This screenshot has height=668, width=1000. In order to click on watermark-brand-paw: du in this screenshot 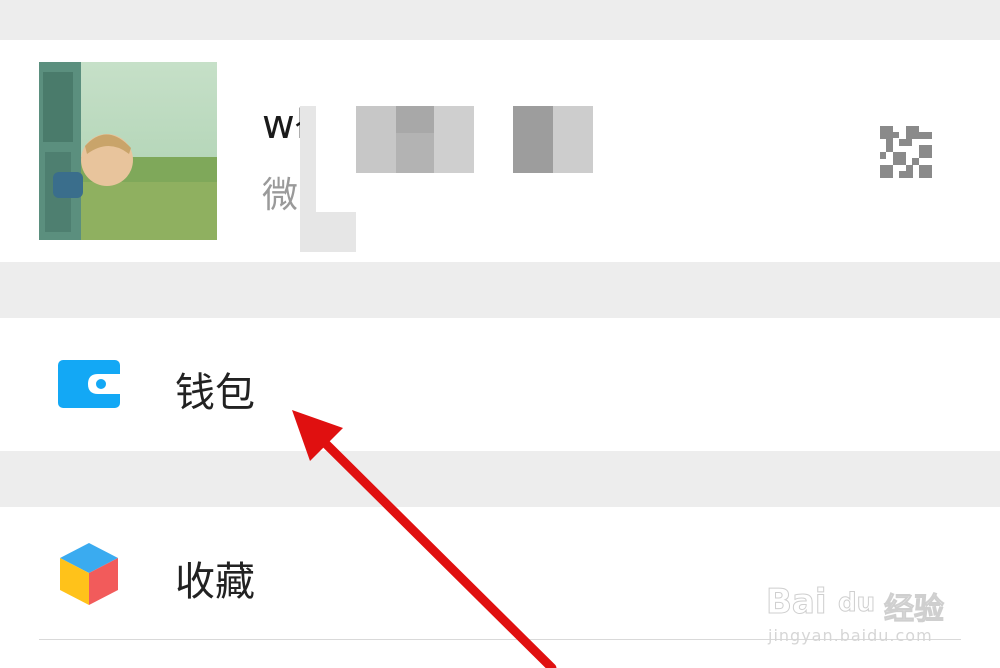, I will do `click(856, 603)`.